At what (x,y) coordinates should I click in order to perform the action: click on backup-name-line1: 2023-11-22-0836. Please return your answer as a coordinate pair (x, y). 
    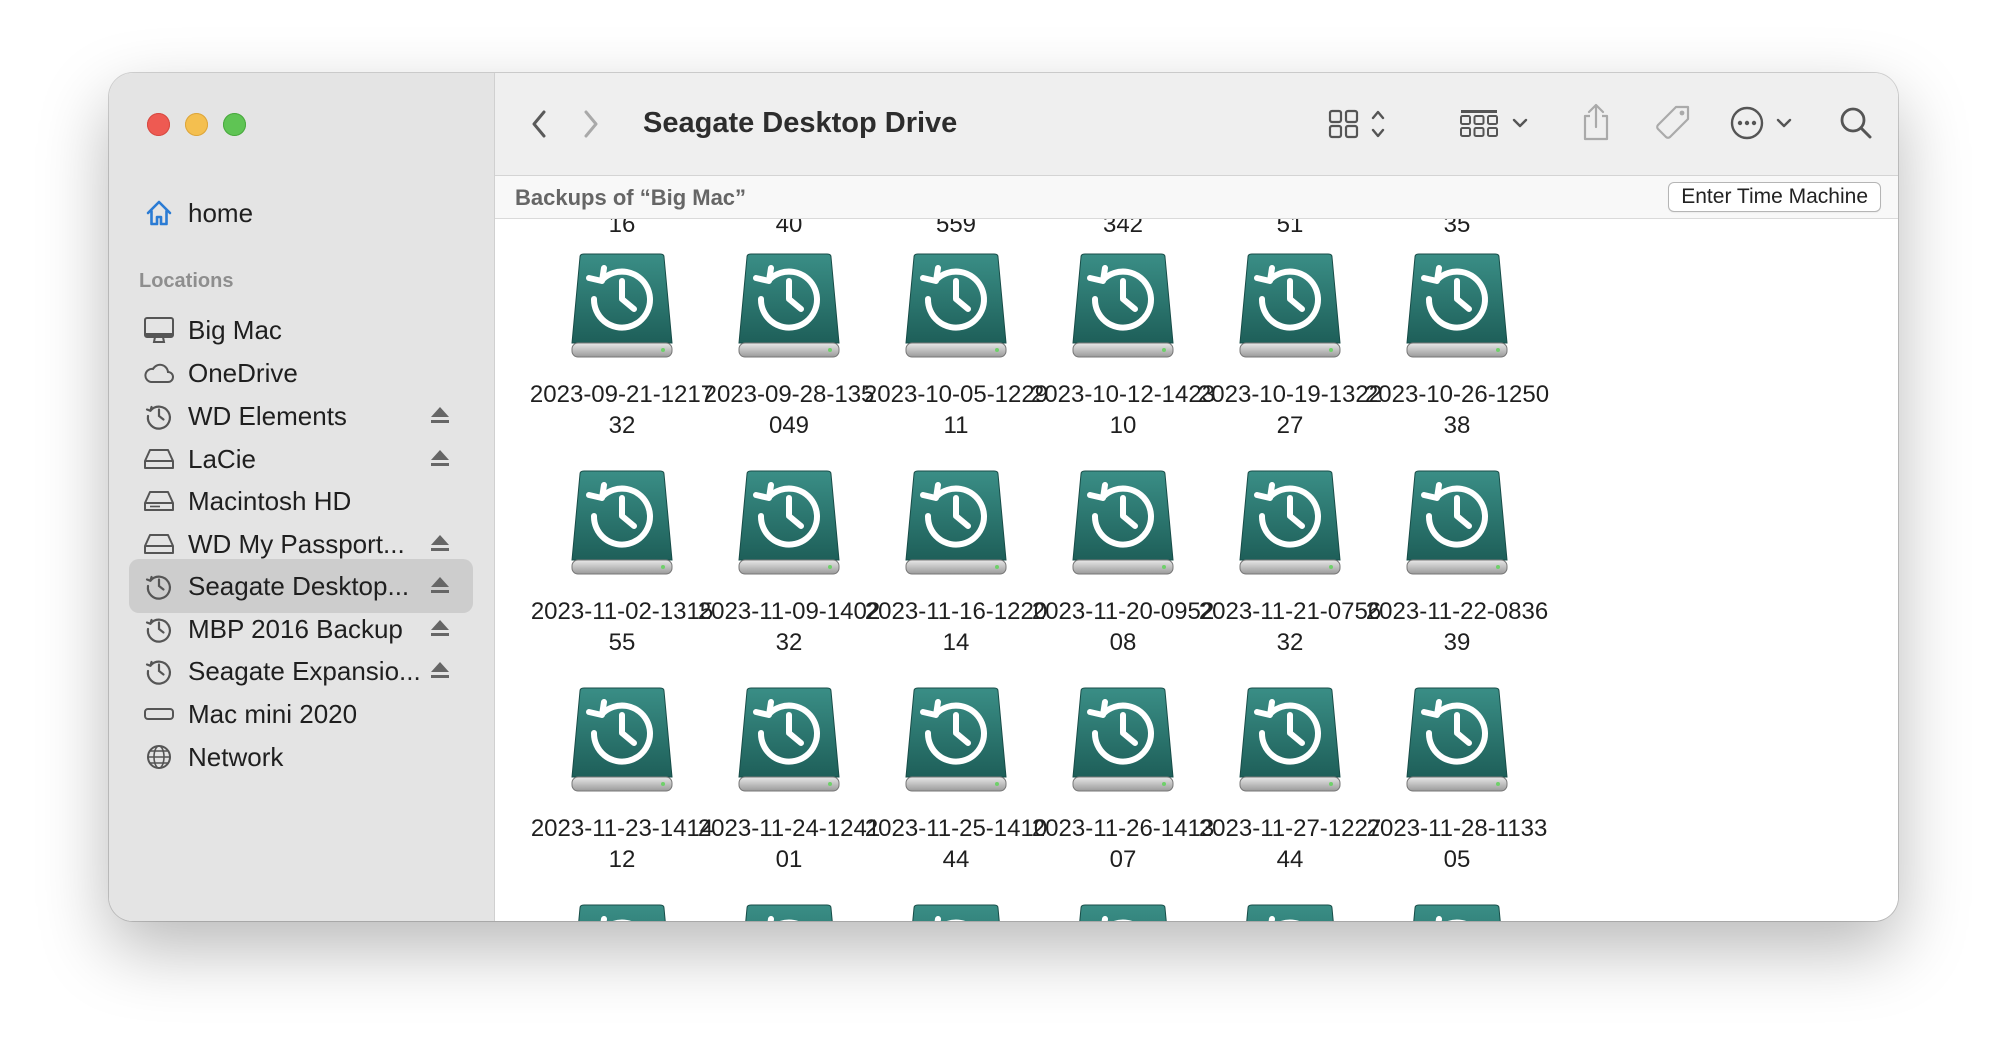
    Looking at the image, I should click on (1457, 611).